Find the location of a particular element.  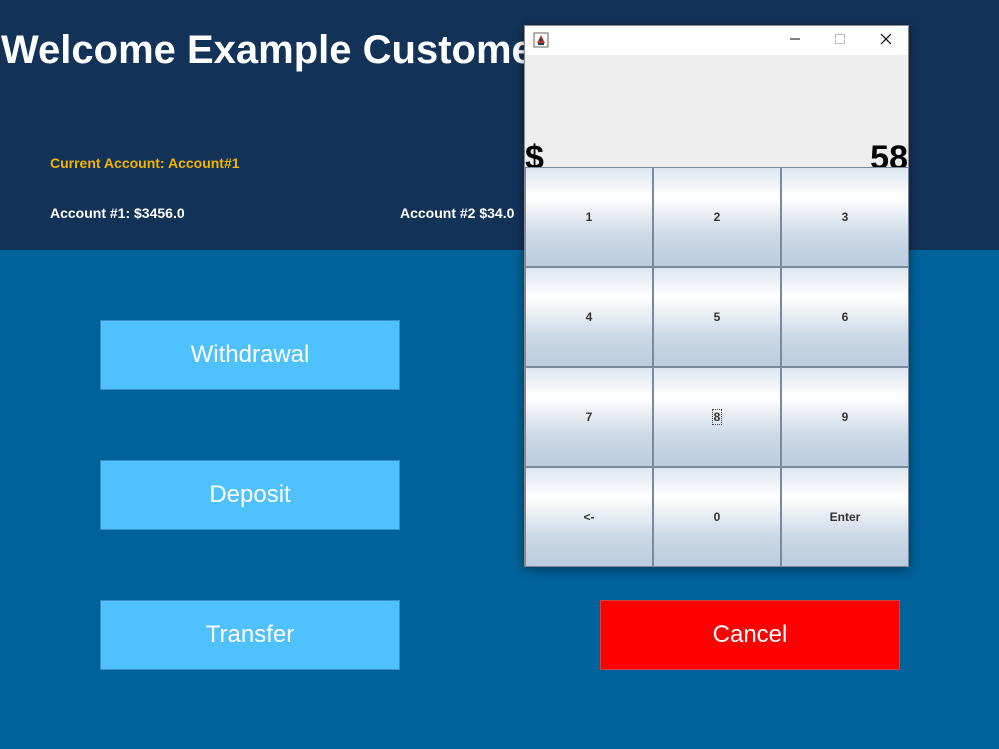

deposit-button: Deposit is located at coordinates (250, 495).